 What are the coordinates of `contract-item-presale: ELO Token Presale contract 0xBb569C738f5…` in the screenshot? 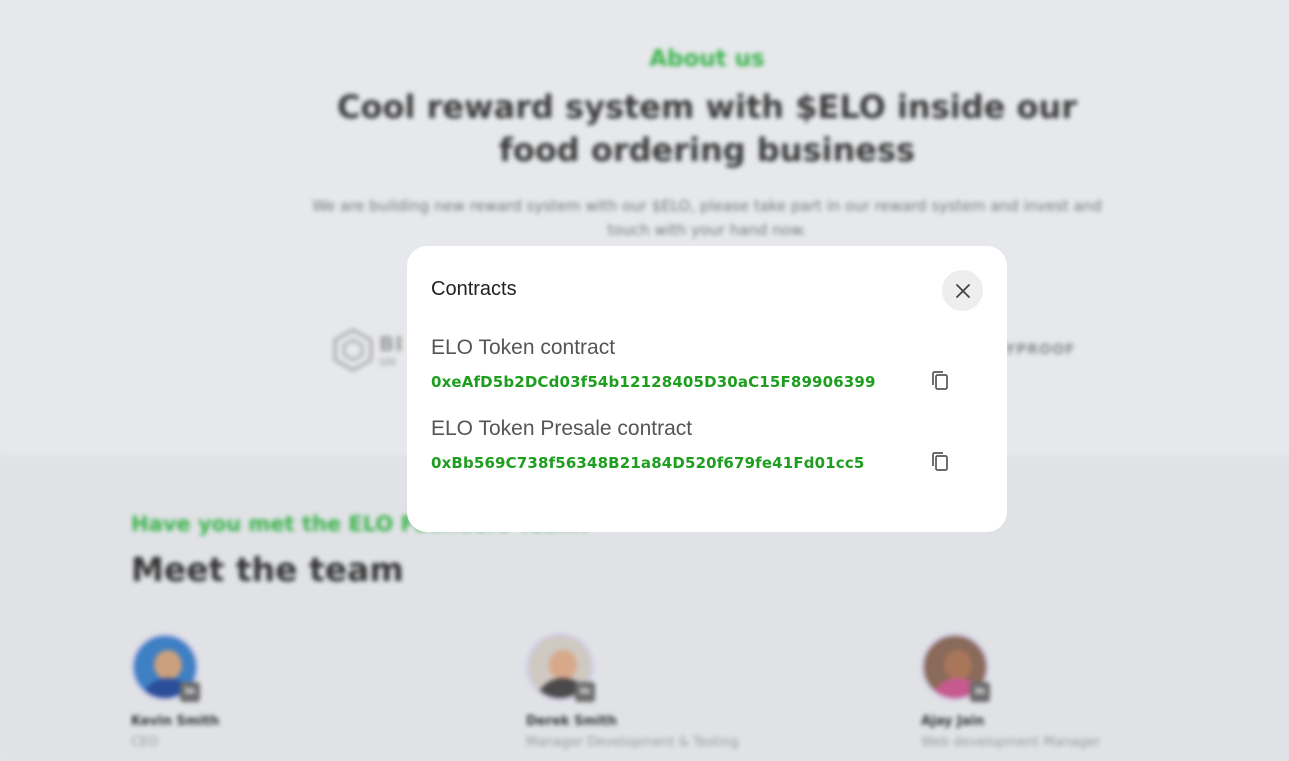 It's located at (707, 444).